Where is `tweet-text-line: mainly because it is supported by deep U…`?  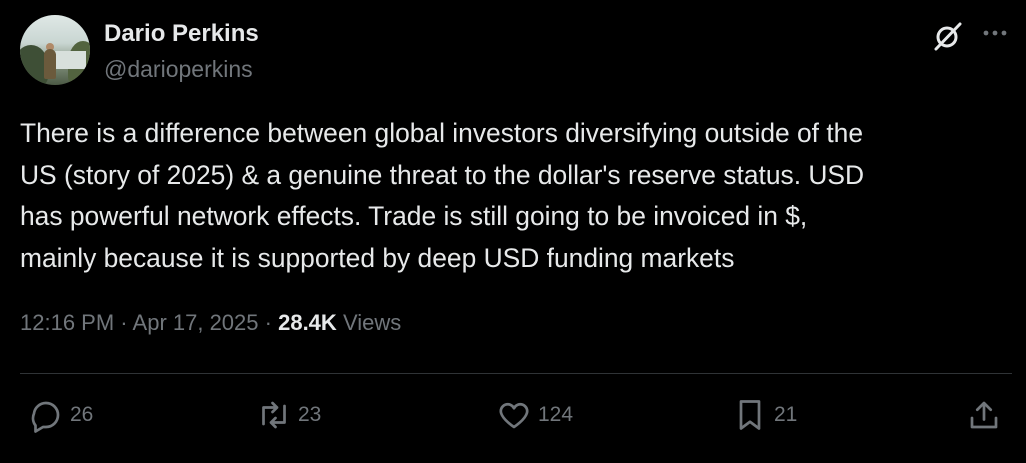
tweet-text-line: mainly because it is supported by deep U… is located at coordinates (377, 257).